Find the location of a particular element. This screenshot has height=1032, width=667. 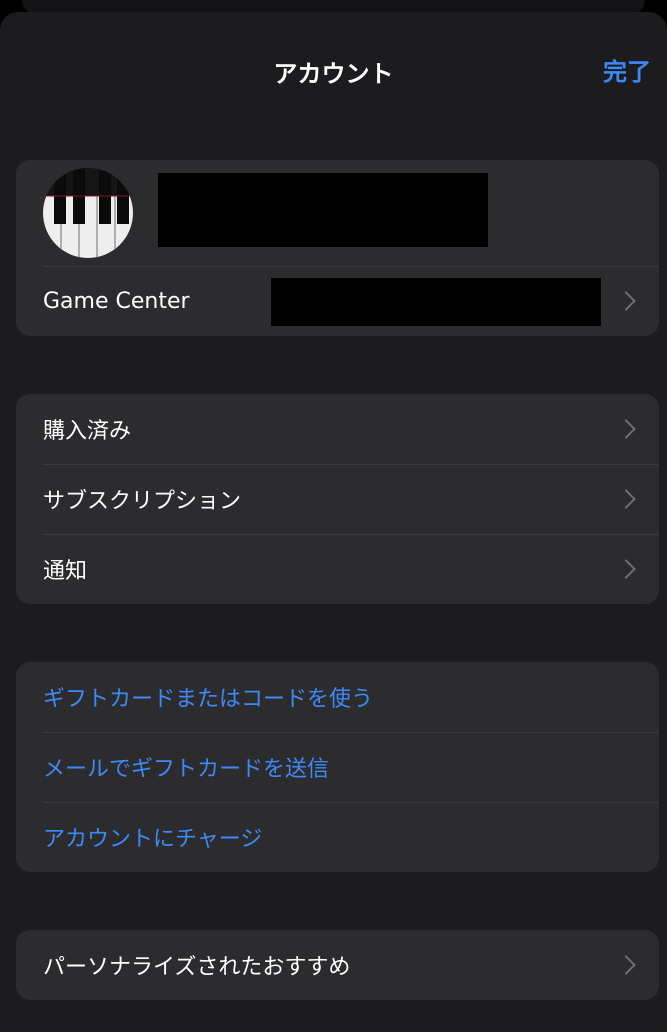

personalization-group: パーソナライズされたおすすめ is located at coordinates (337, 965).